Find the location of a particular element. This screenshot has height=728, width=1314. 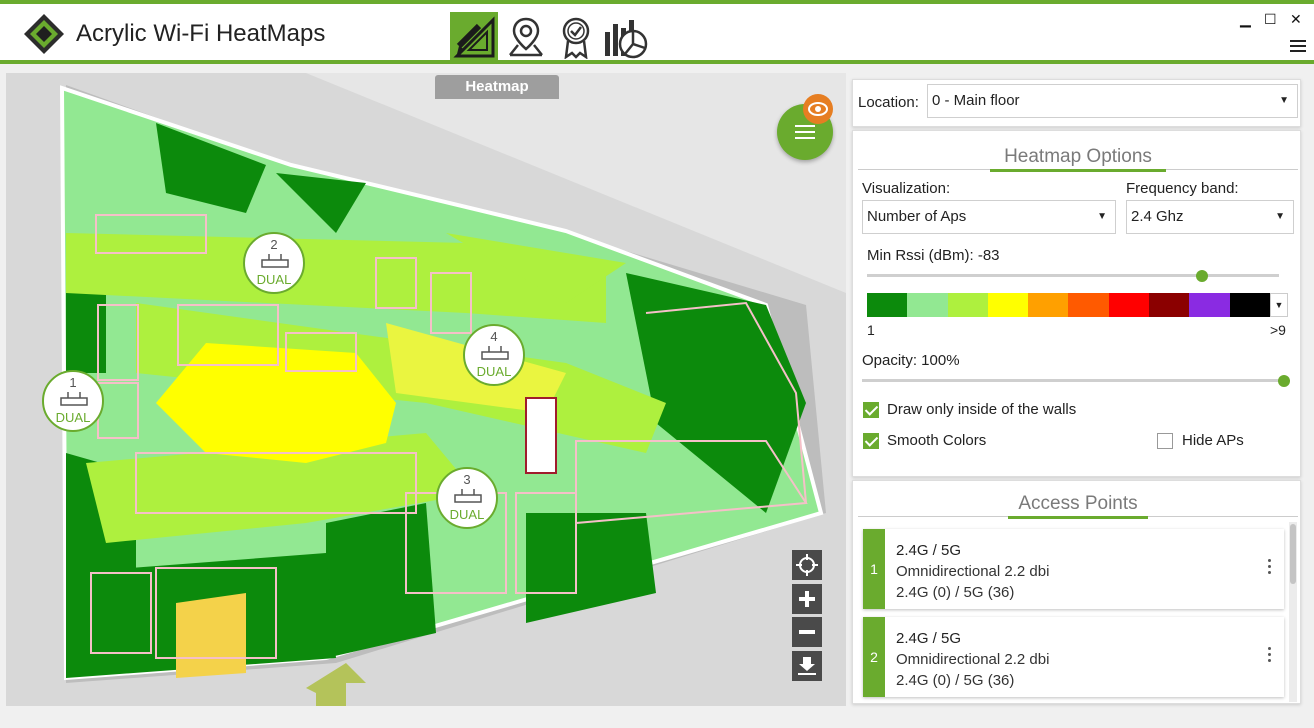

zoom-in-button is located at coordinates (807, 599).